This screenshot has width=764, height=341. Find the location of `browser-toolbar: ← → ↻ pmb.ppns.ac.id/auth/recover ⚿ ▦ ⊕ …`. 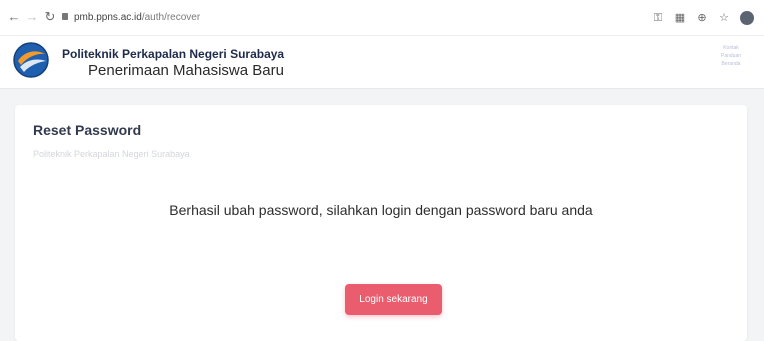

browser-toolbar: ← → ↻ pmb.ppns.ac.id/auth/recover ⚿ ▦ ⊕ … is located at coordinates (382, 18).